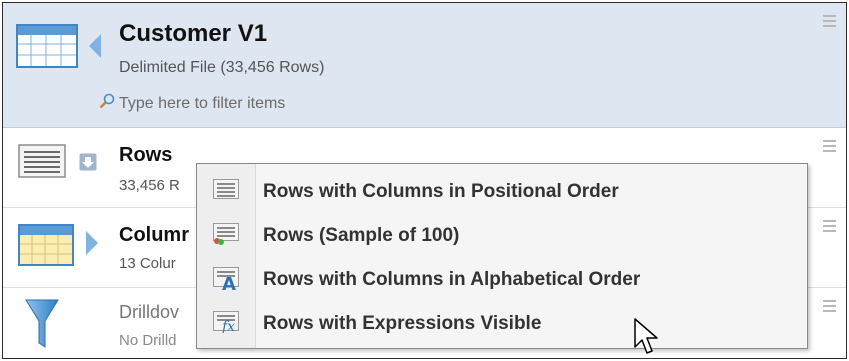  I want to click on rows-positional-icon, so click(226, 189).